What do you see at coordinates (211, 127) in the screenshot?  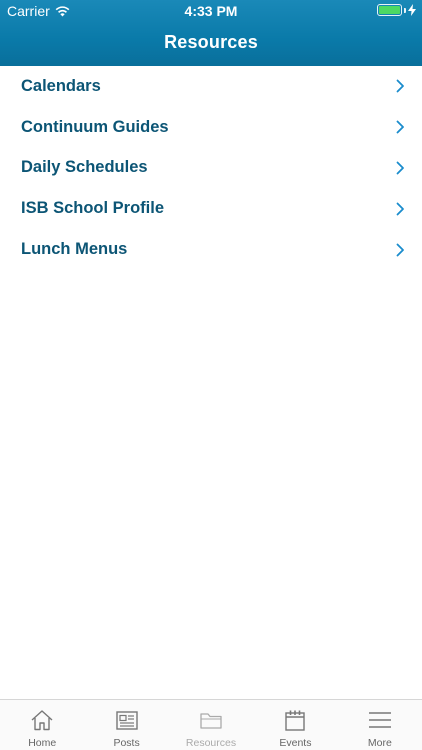 I see `resource-row-continuum-guides: Continuum Guides` at bounding box center [211, 127].